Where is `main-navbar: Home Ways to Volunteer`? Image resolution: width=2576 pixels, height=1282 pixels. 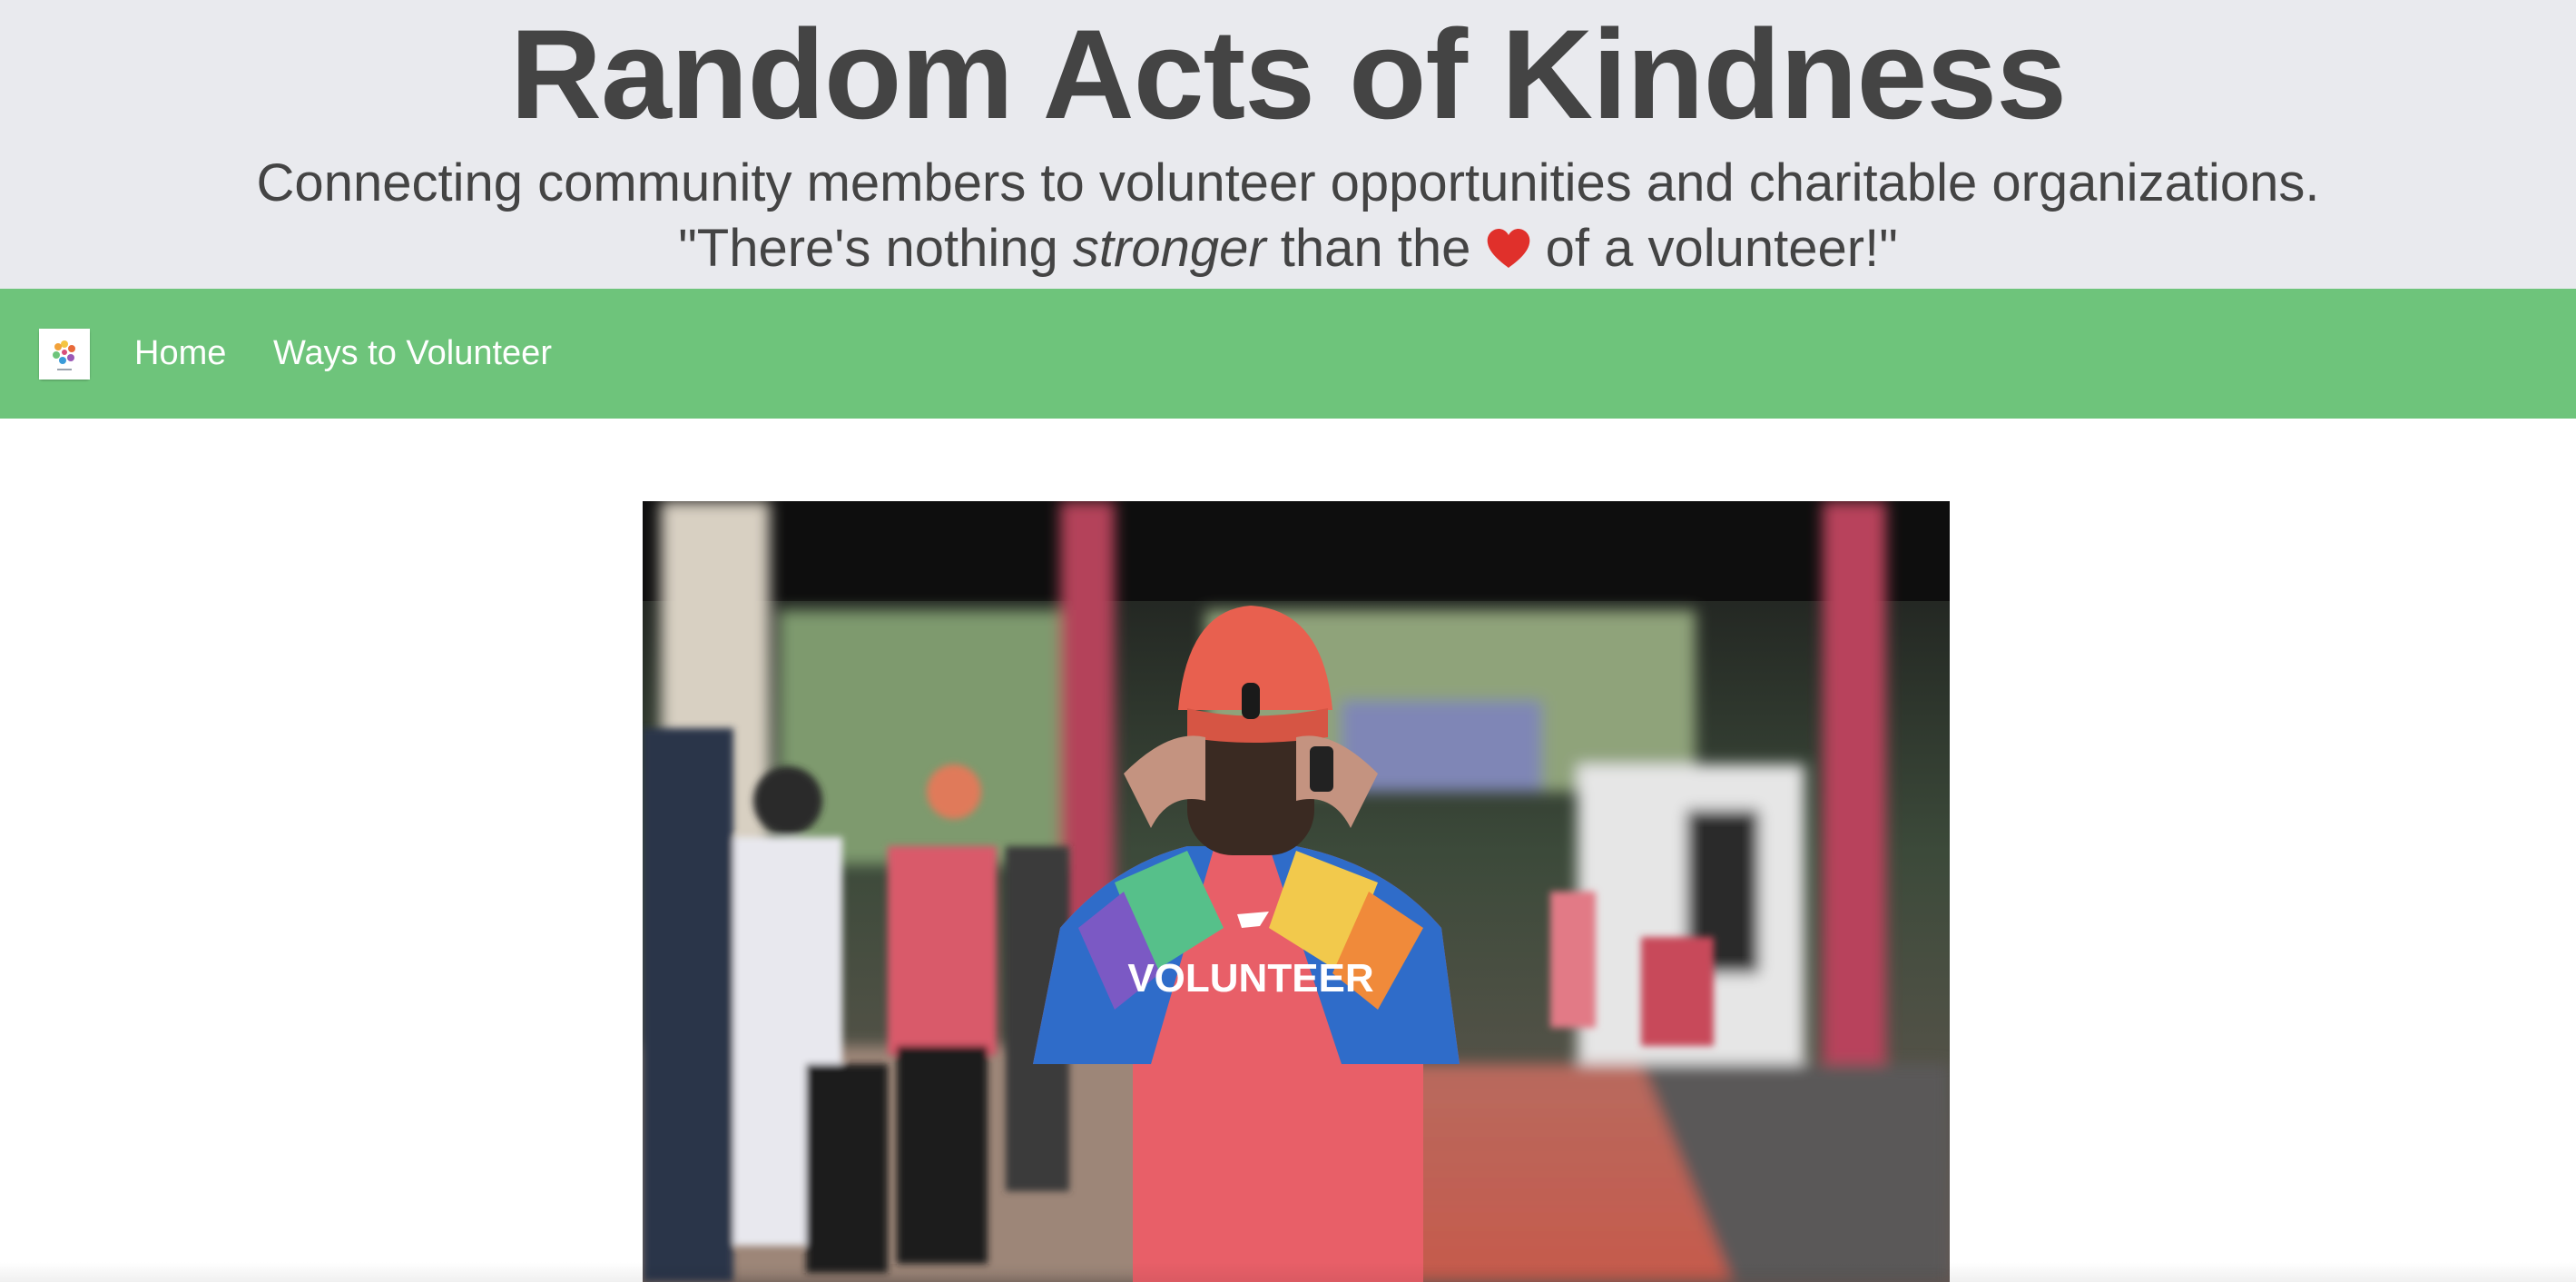 main-navbar: Home Ways to Volunteer is located at coordinates (1288, 354).